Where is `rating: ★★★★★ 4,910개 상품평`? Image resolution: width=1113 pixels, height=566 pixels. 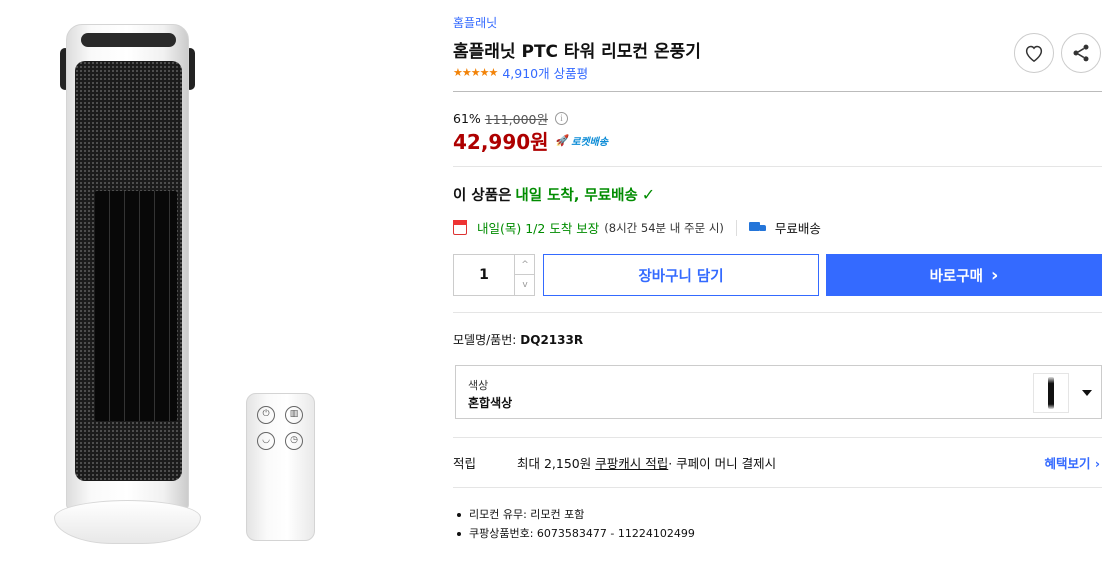
rating: ★★★★★ 4,910개 상품평 is located at coordinates (520, 72).